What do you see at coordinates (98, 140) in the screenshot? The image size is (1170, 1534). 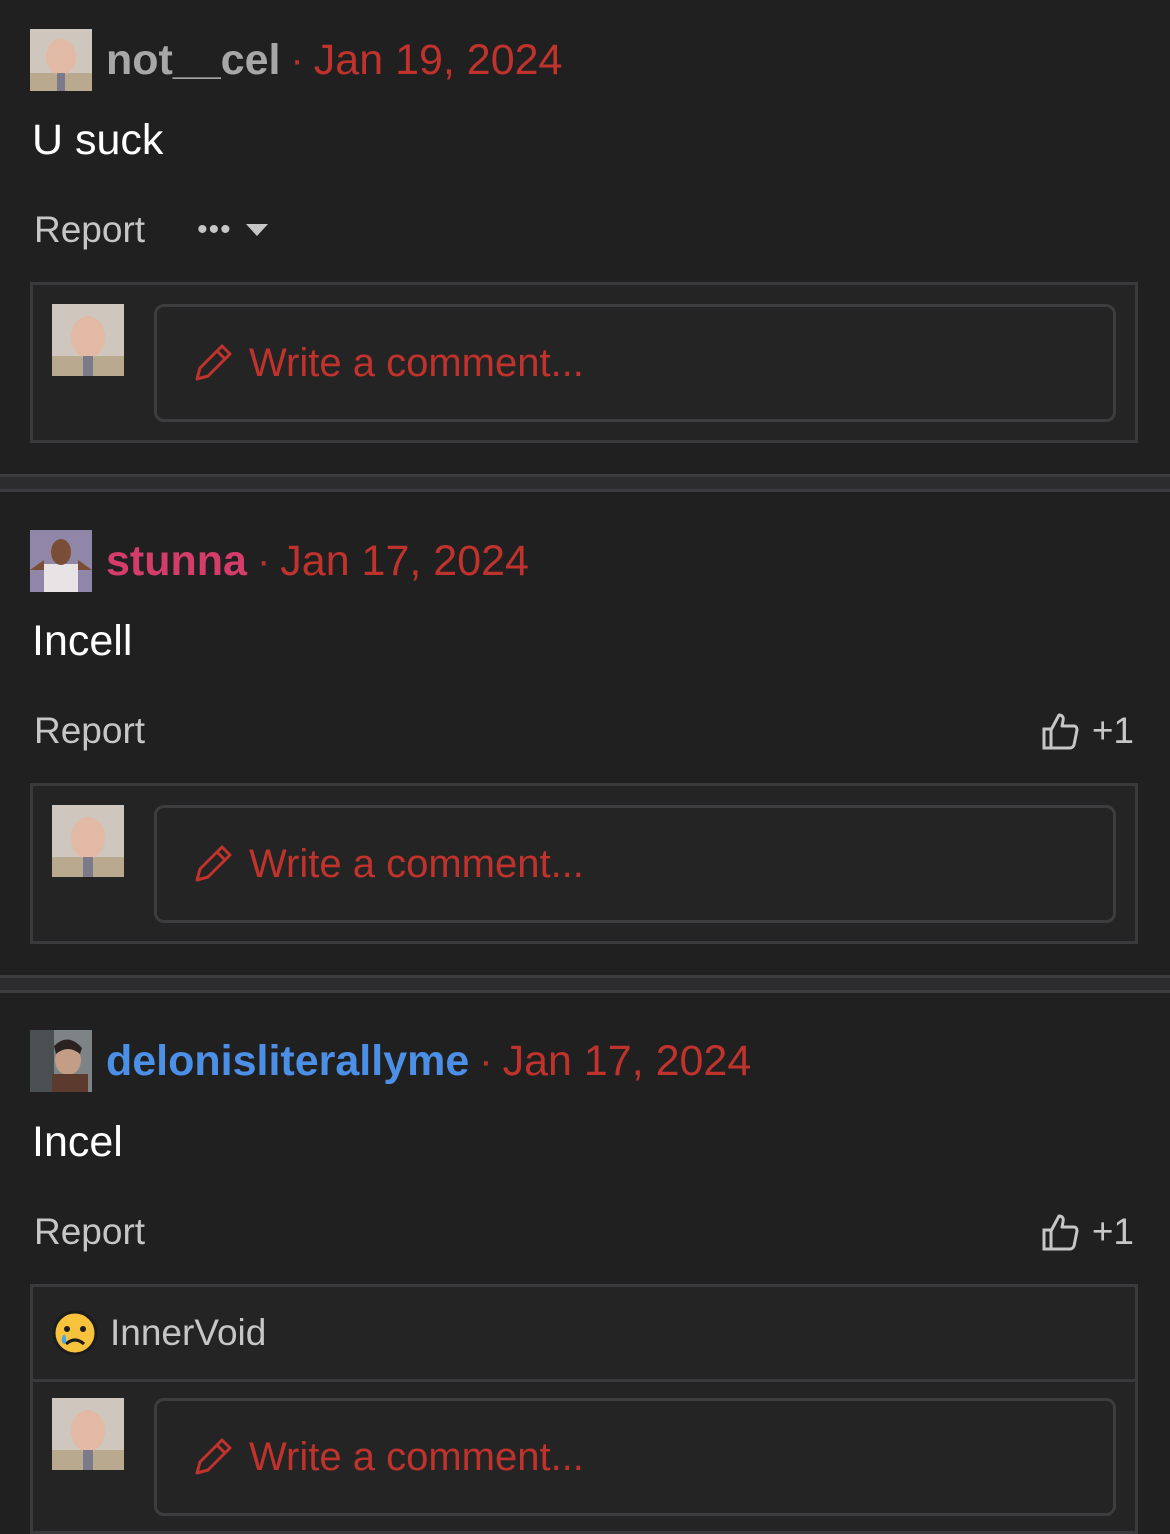 I see `comment-text: U suck` at bounding box center [98, 140].